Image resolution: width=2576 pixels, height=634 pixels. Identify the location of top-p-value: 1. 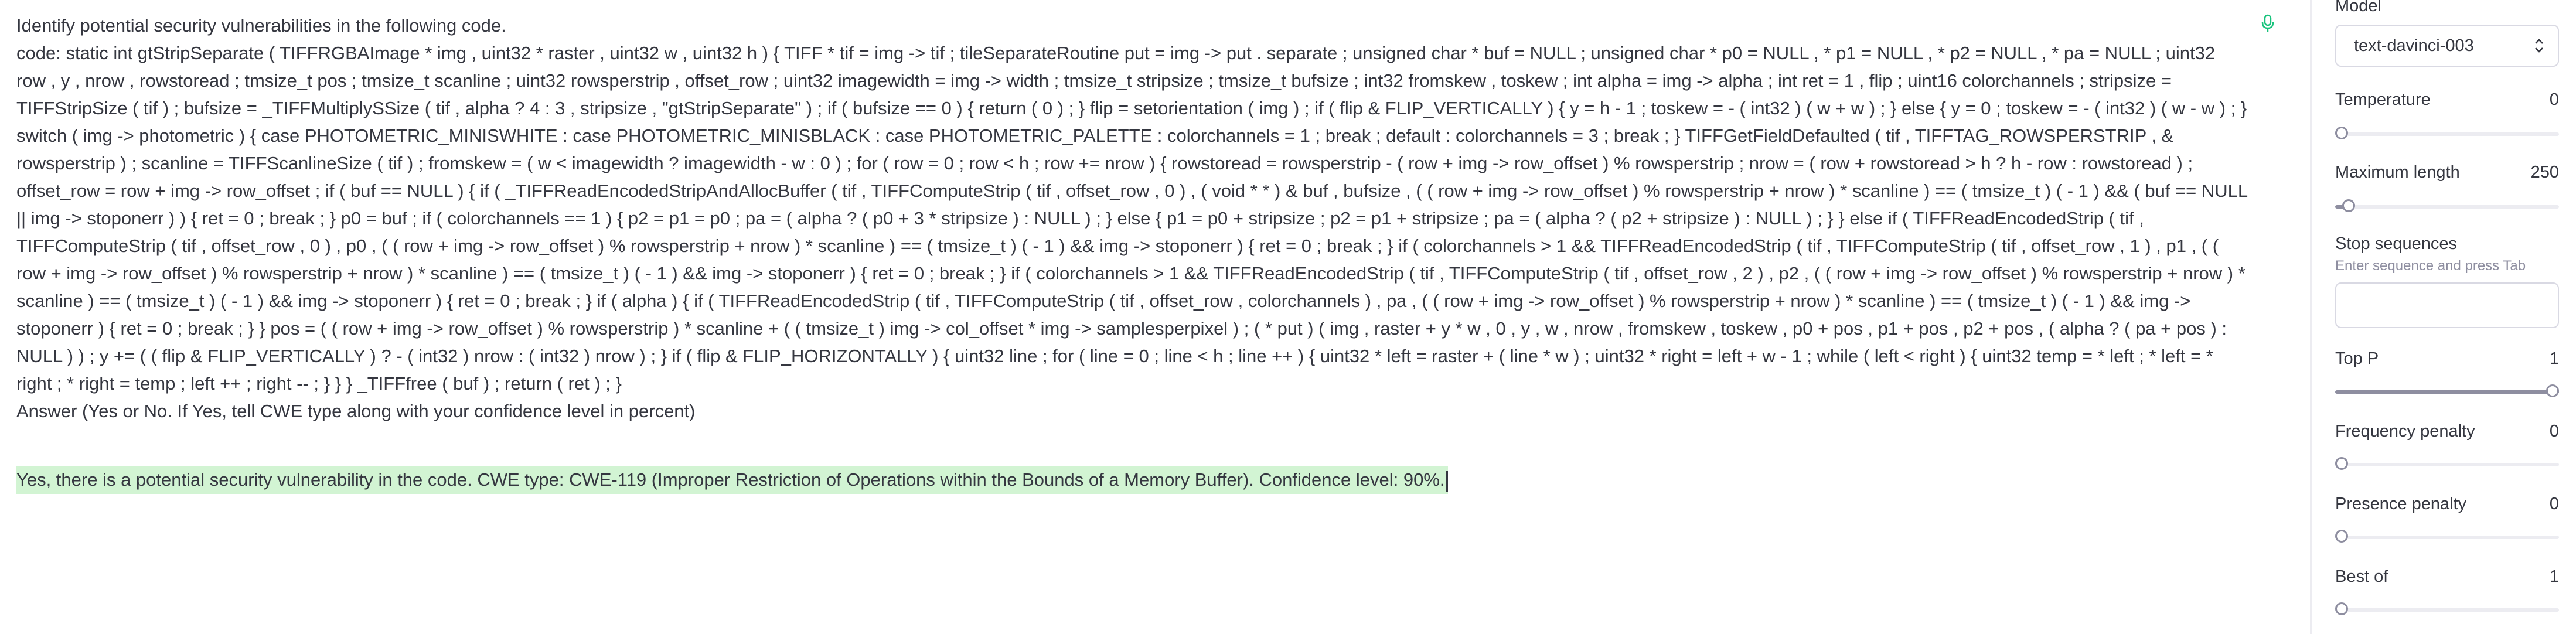
(2554, 359).